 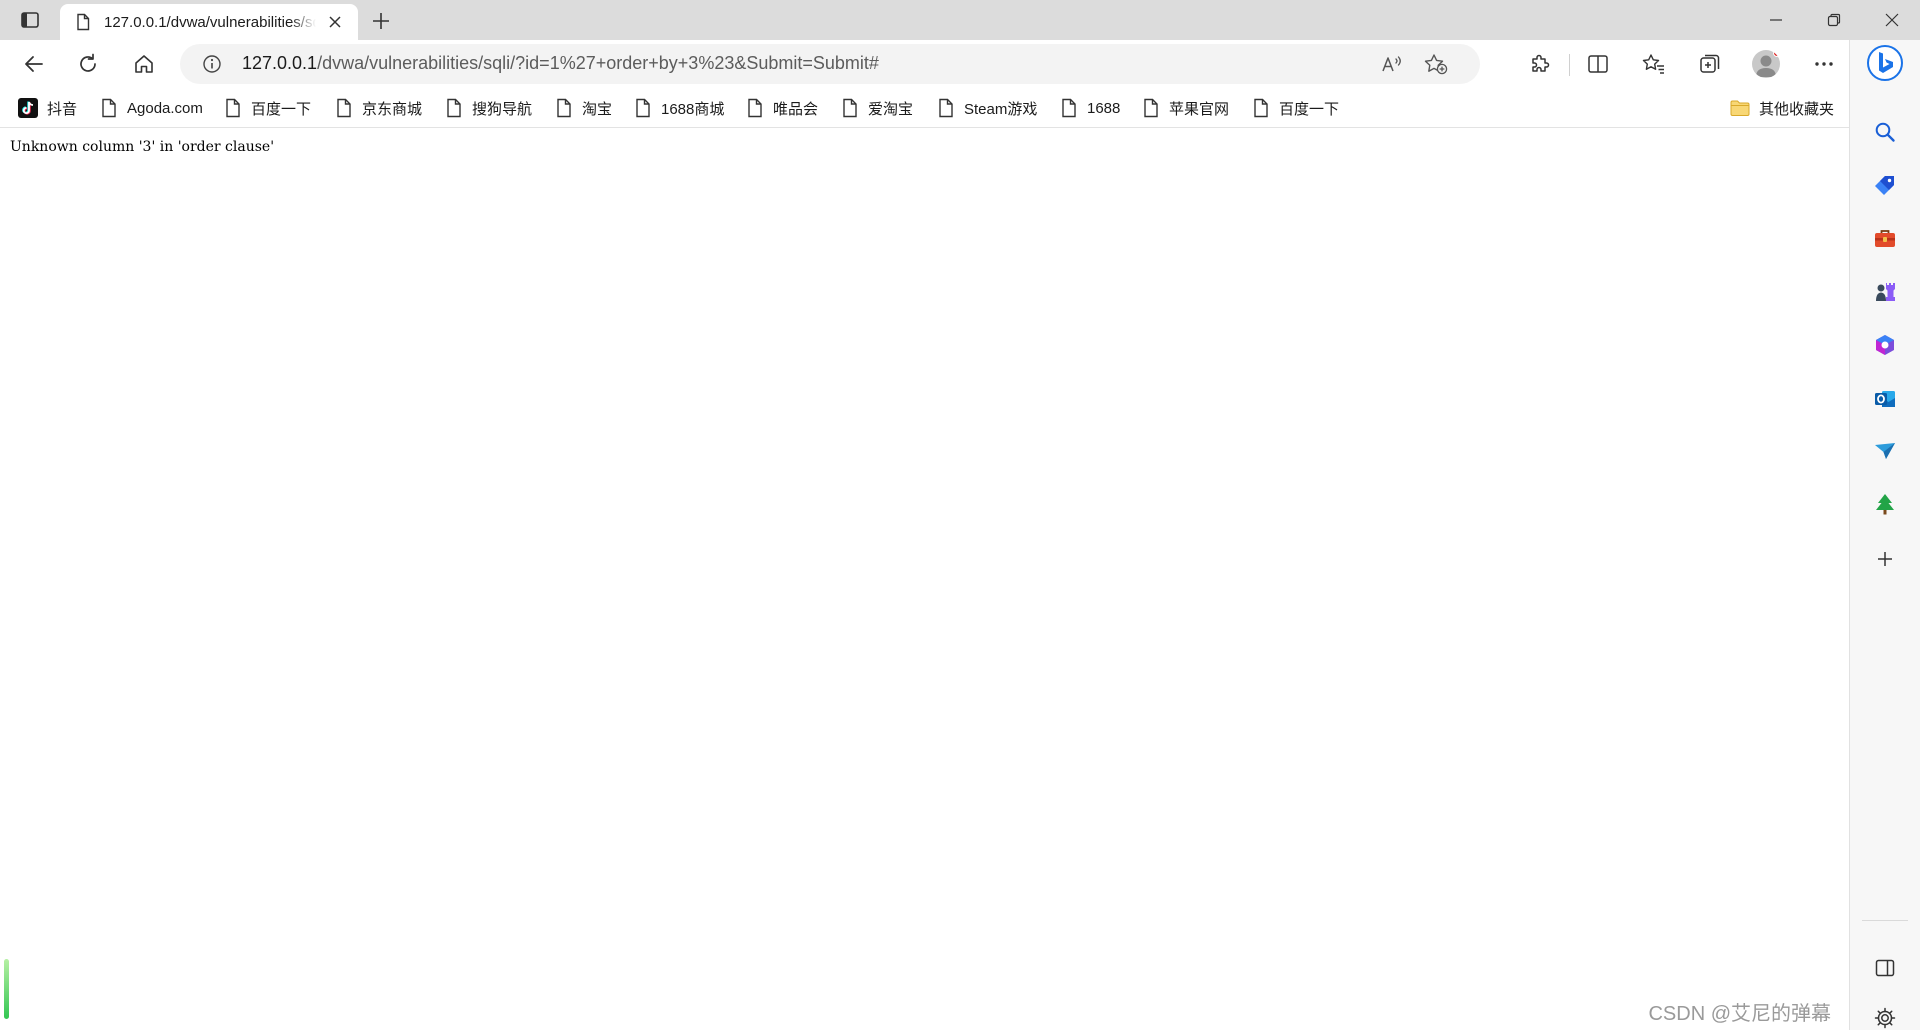 I want to click on sidebar-hide-button, so click(x=1885, y=968).